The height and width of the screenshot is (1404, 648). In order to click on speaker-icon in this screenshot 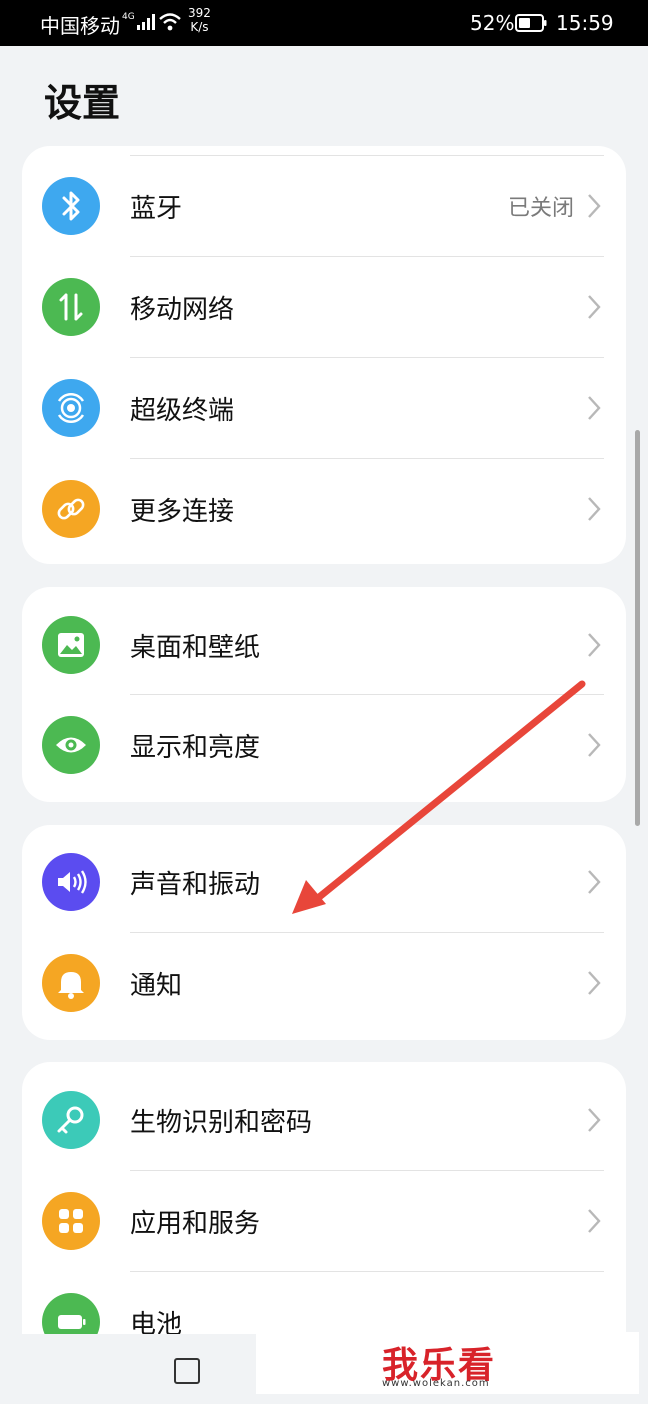, I will do `click(71, 882)`.